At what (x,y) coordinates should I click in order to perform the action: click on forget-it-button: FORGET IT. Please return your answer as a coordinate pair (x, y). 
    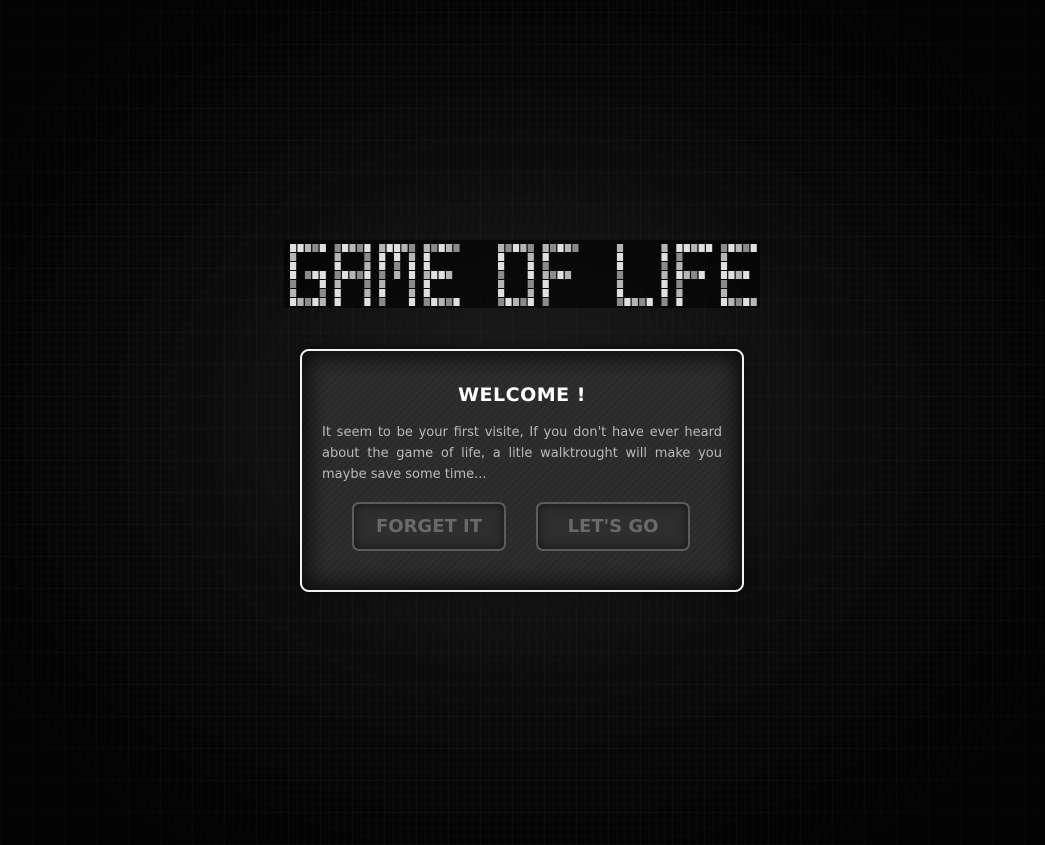
    Looking at the image, I should click on (429, 526).